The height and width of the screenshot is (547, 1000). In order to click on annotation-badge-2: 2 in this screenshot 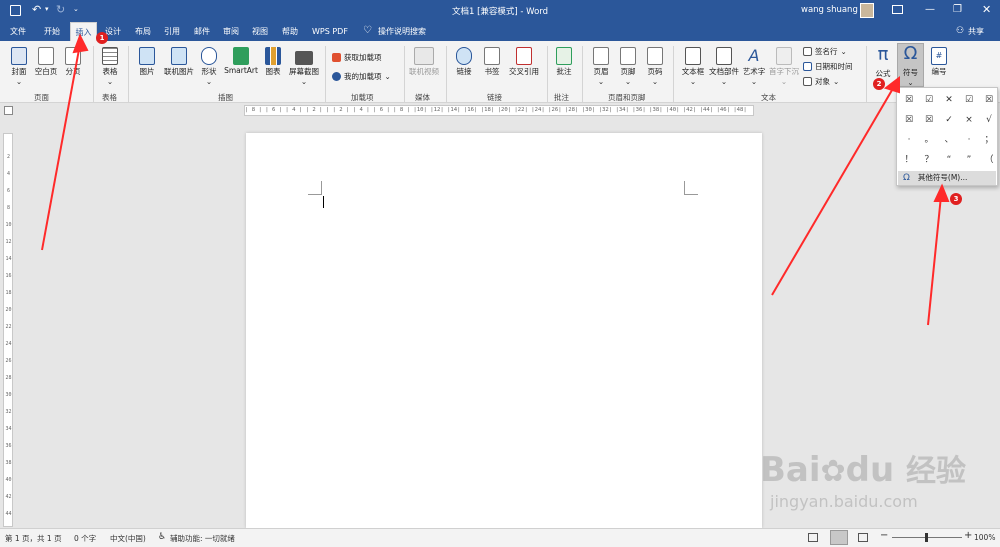, I will do `click(879, 84)`.